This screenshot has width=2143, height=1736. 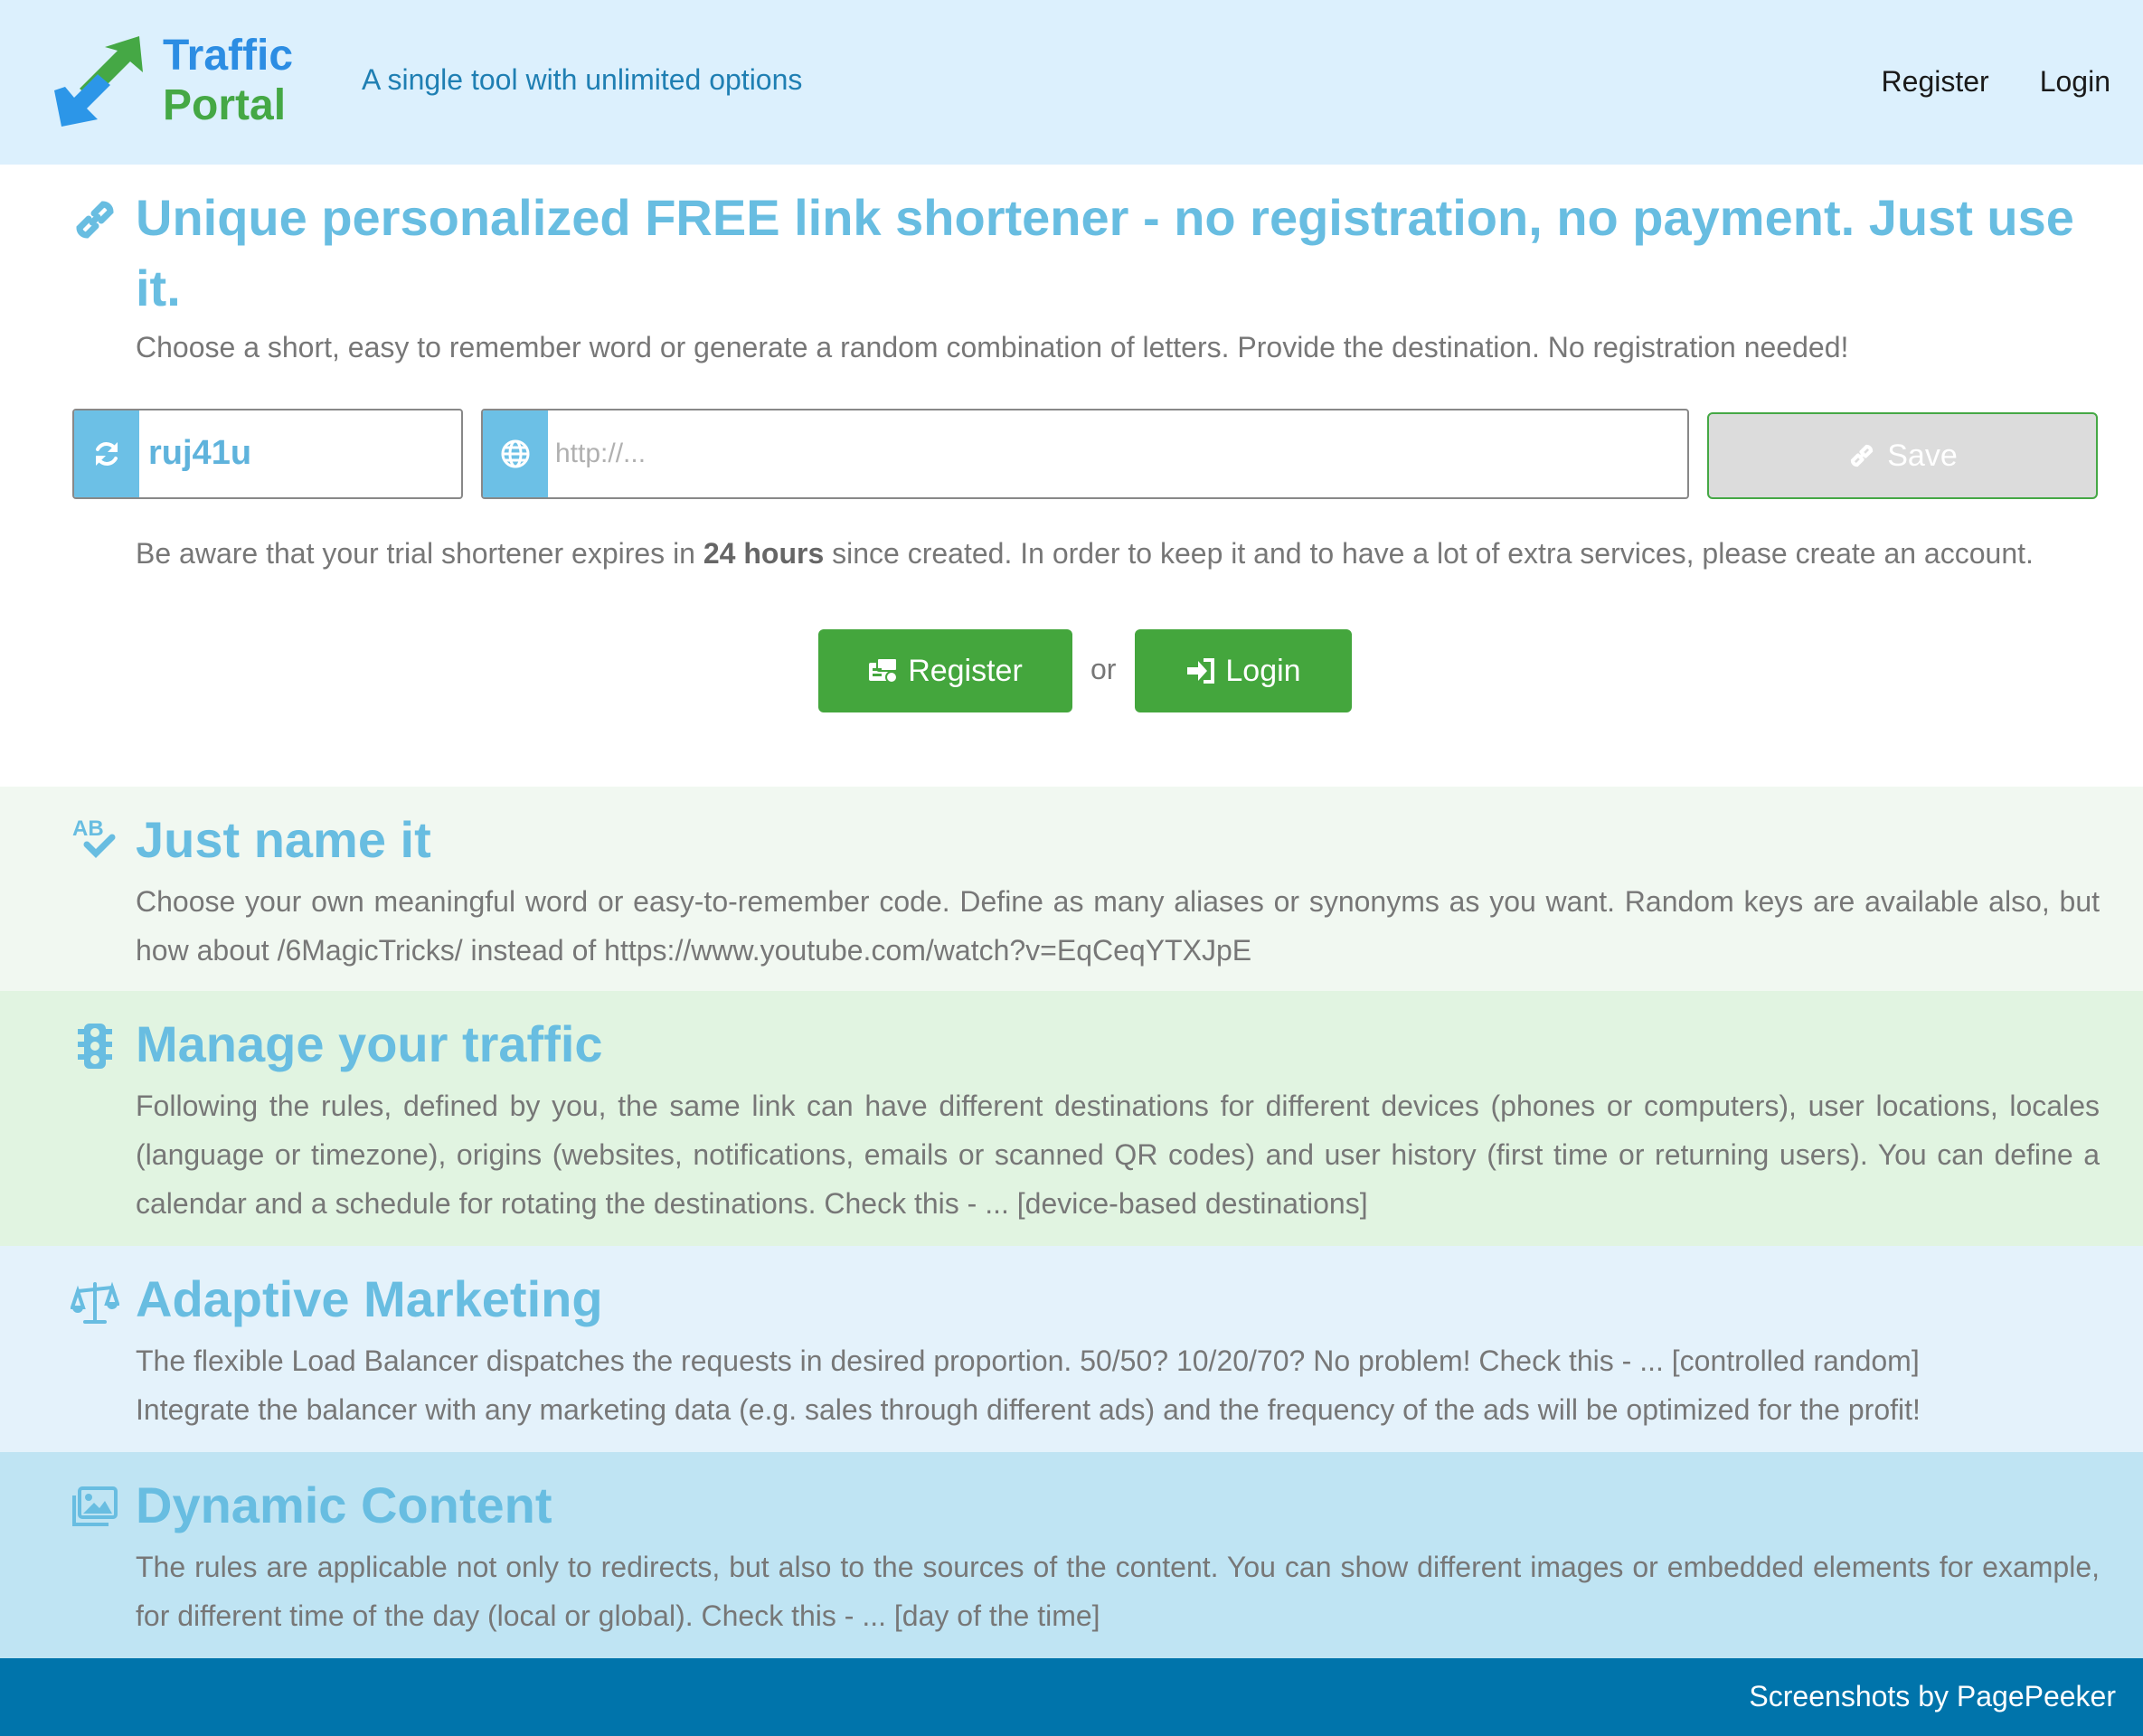 I want to click on balance-scale-icon, so click(x=95, y=1303).